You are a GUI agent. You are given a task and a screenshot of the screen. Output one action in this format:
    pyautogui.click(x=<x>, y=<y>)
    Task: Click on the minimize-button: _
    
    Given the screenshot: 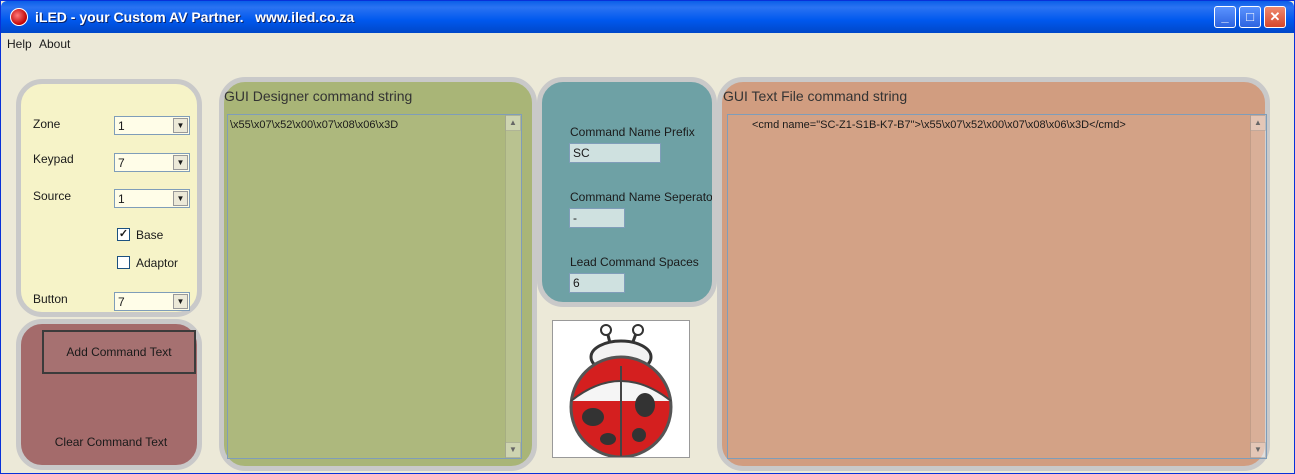 What is the action you would take?
    pyautogui.click(x=1225, y=17)
    